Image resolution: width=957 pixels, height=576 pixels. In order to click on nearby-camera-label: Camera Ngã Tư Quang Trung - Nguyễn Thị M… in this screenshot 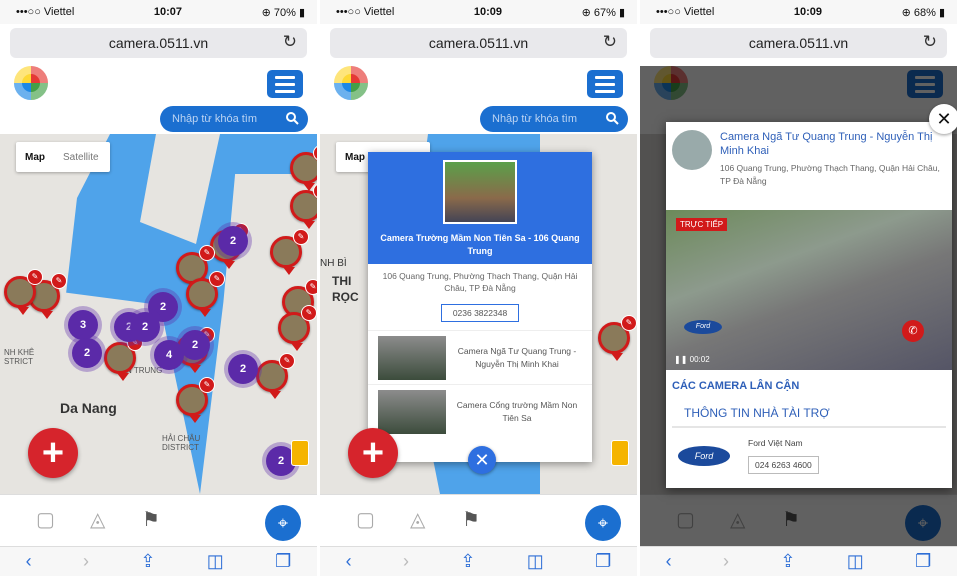, I will do `click(514, 358)`.